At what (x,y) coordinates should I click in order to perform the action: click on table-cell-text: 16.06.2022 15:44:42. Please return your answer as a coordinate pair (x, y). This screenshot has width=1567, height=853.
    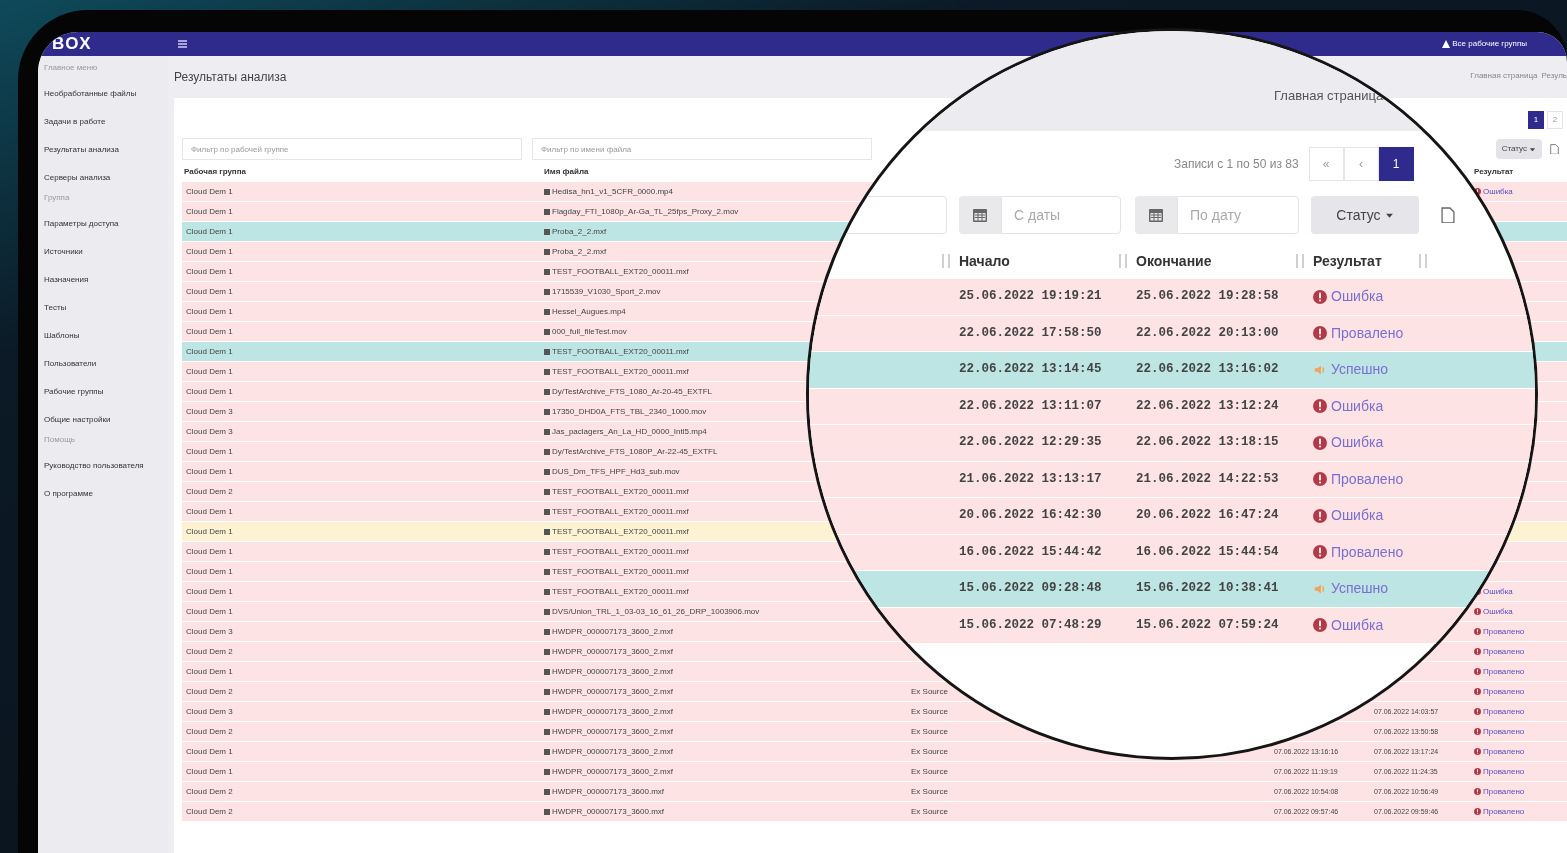
    Looking at the image, I should click on (1031, 552).